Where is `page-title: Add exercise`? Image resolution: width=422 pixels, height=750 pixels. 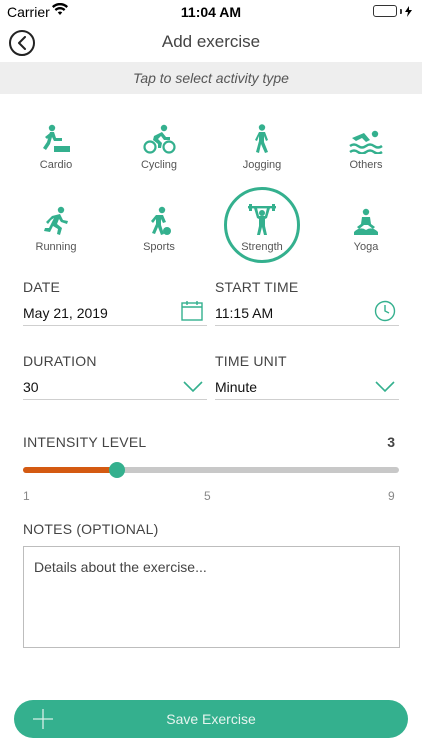 page-title: Add exercise is located at coordinates (211, 41).